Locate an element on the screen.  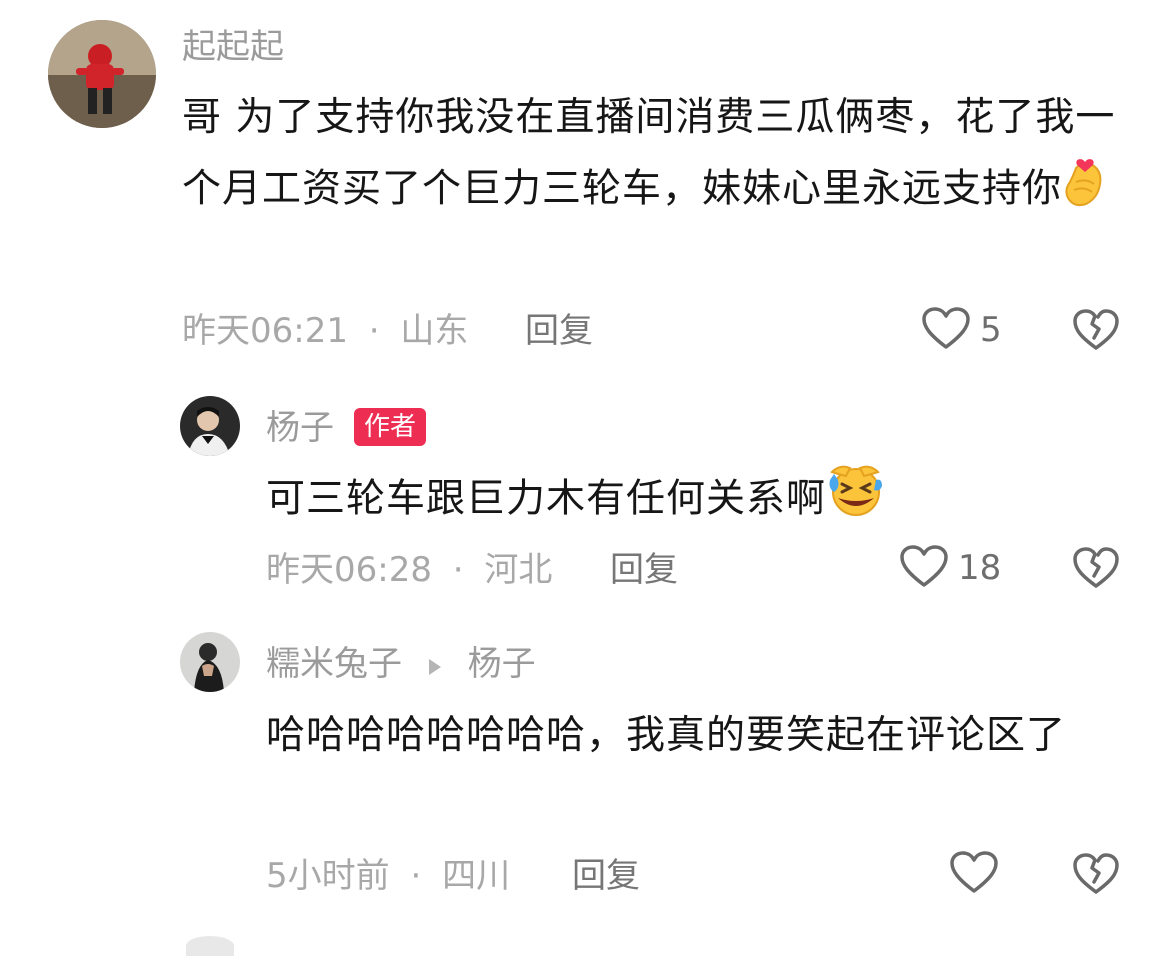
comment-meta: 5小时前 · 四川 is located at coordinates (388, 876).